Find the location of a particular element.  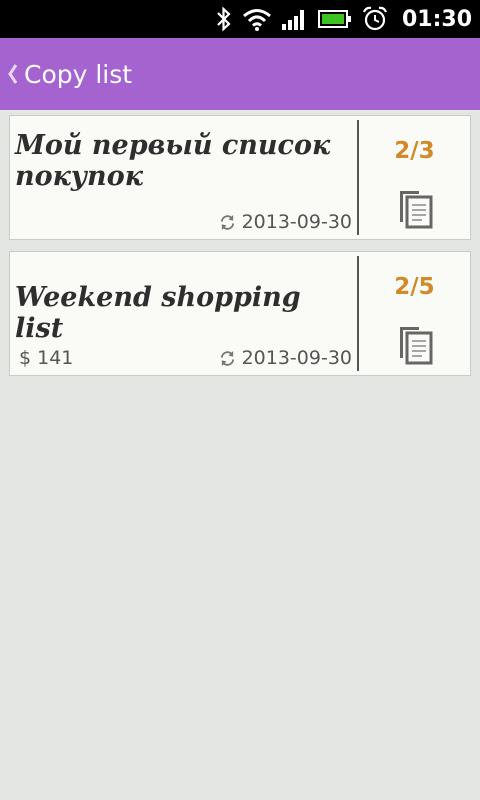

action-bar: Copy list is located at coordinates (240, 74).